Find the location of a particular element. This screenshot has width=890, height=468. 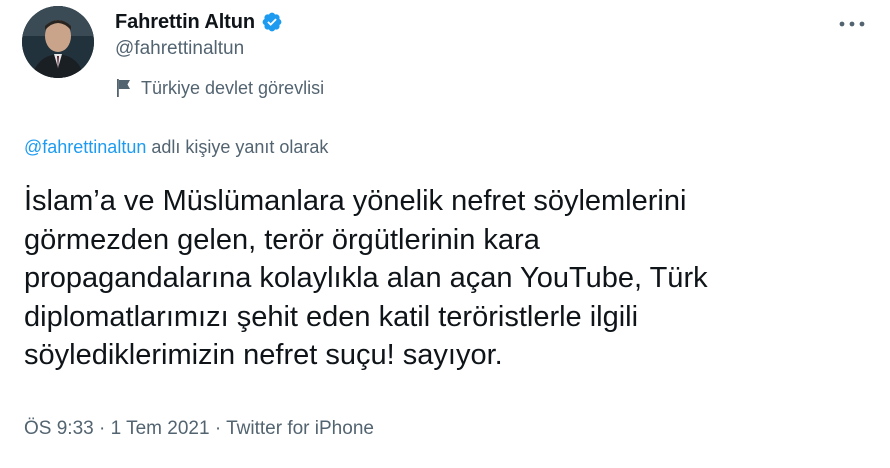

reply-suffix: adlı kişiye yanıt olarak is located at coordinates (237, 147).